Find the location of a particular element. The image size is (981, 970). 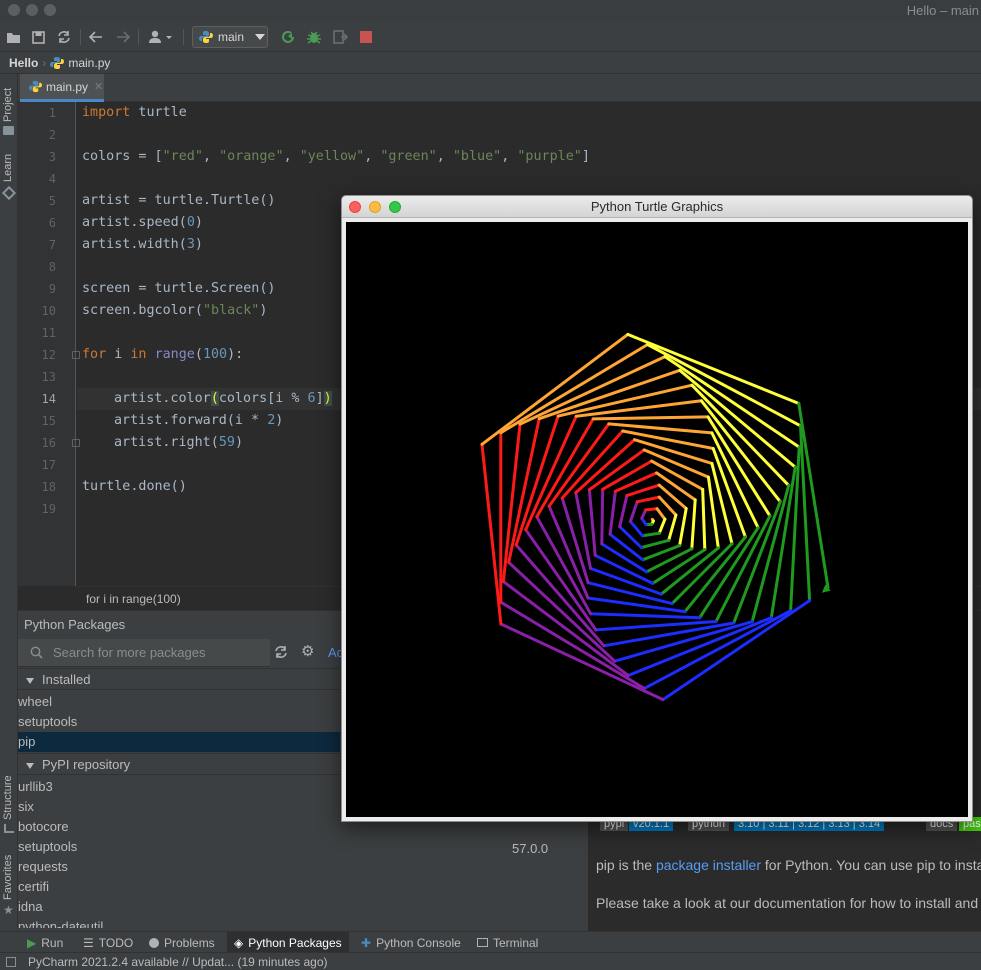

problems-tool-tab: Problems is located at coordinates (182, 942).